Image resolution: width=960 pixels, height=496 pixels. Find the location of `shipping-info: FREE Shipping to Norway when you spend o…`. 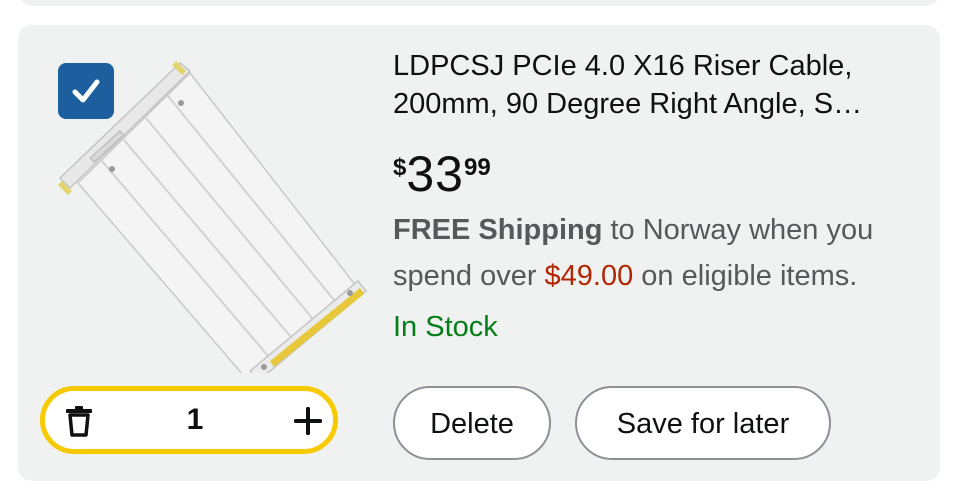

shipping-info: FREE Shipping to Norway when you spend o… is located at coordinates (663, 253).